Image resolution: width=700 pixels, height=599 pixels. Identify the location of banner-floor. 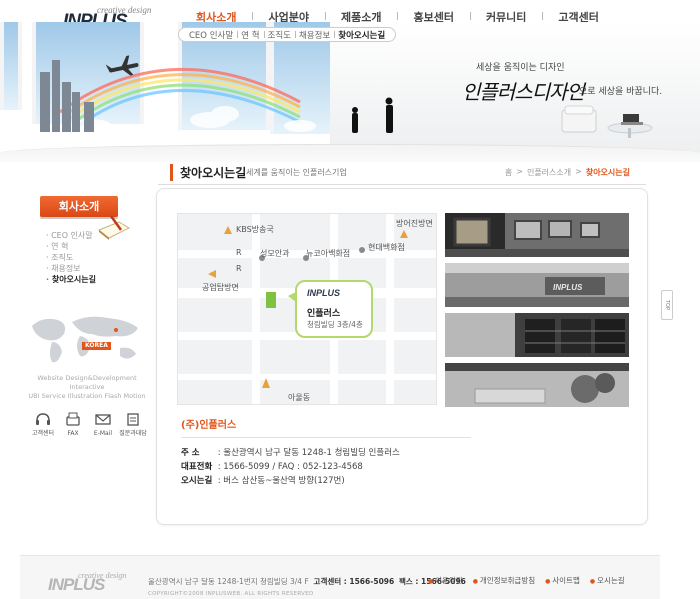
(350, 153).